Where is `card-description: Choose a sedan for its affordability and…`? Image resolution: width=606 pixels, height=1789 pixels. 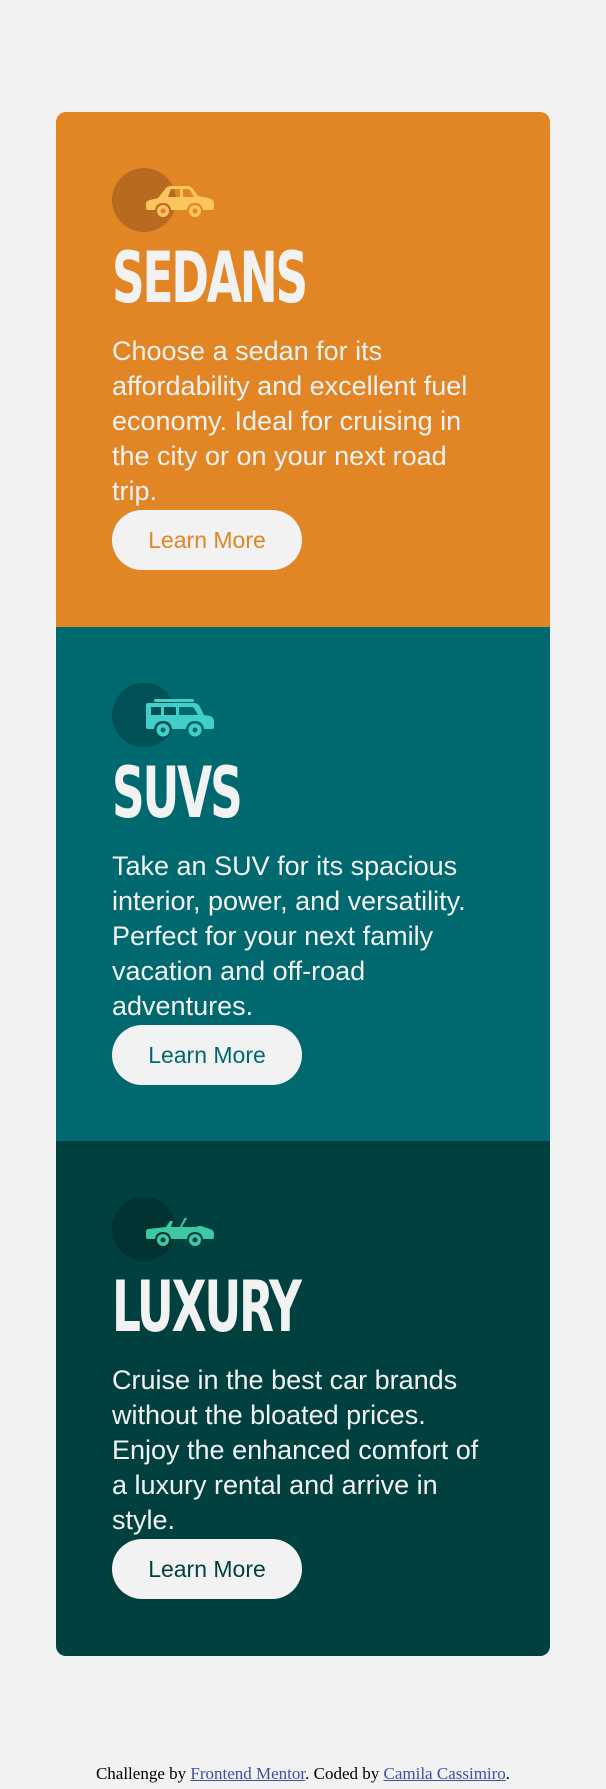 card-description: Choose a sedan for its affordability and… is located at coordinates (290, 421).